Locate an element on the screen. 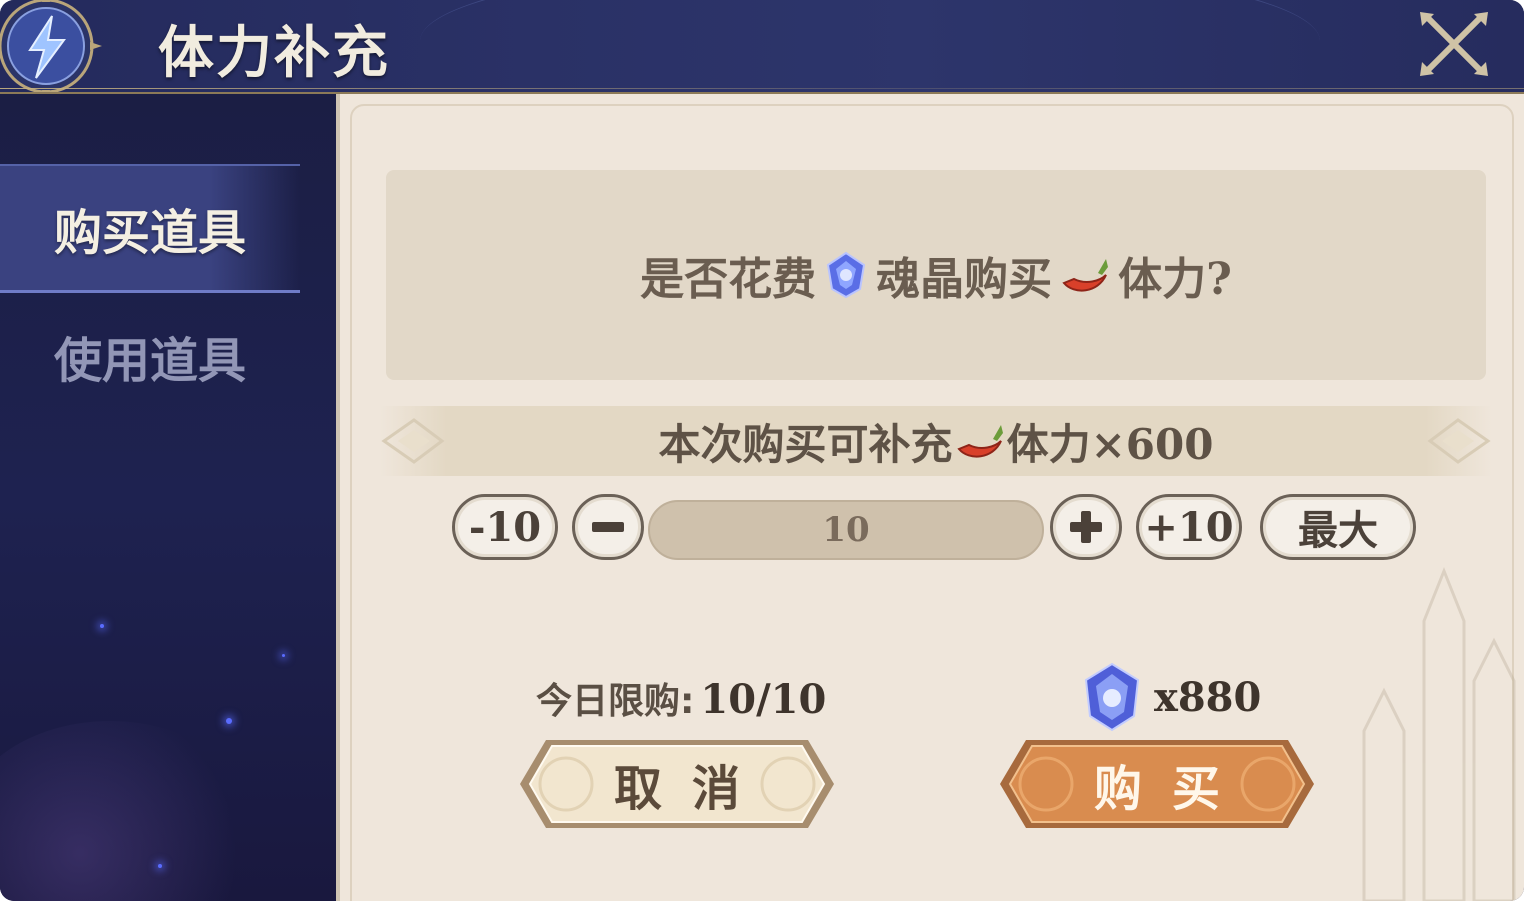 The height and width of the screenshot is (901, 1524). daily-limit: 今日限购: 10/10 is located at coordinates (681, 698).